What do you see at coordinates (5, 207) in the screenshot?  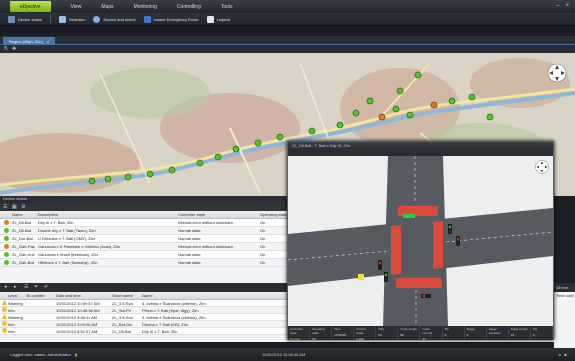 I see `list-view-icon: ☰` at bounding box center [5, 207].